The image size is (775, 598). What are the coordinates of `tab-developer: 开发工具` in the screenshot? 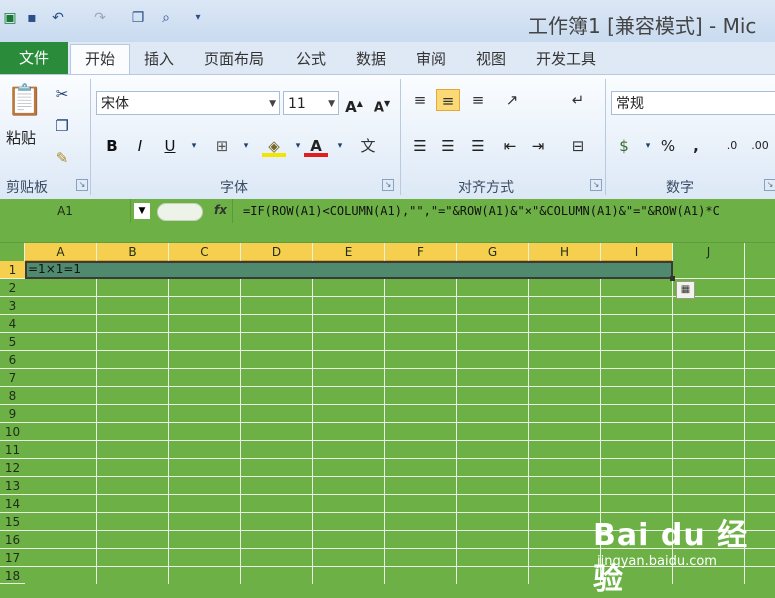 It's located at (566, 58).